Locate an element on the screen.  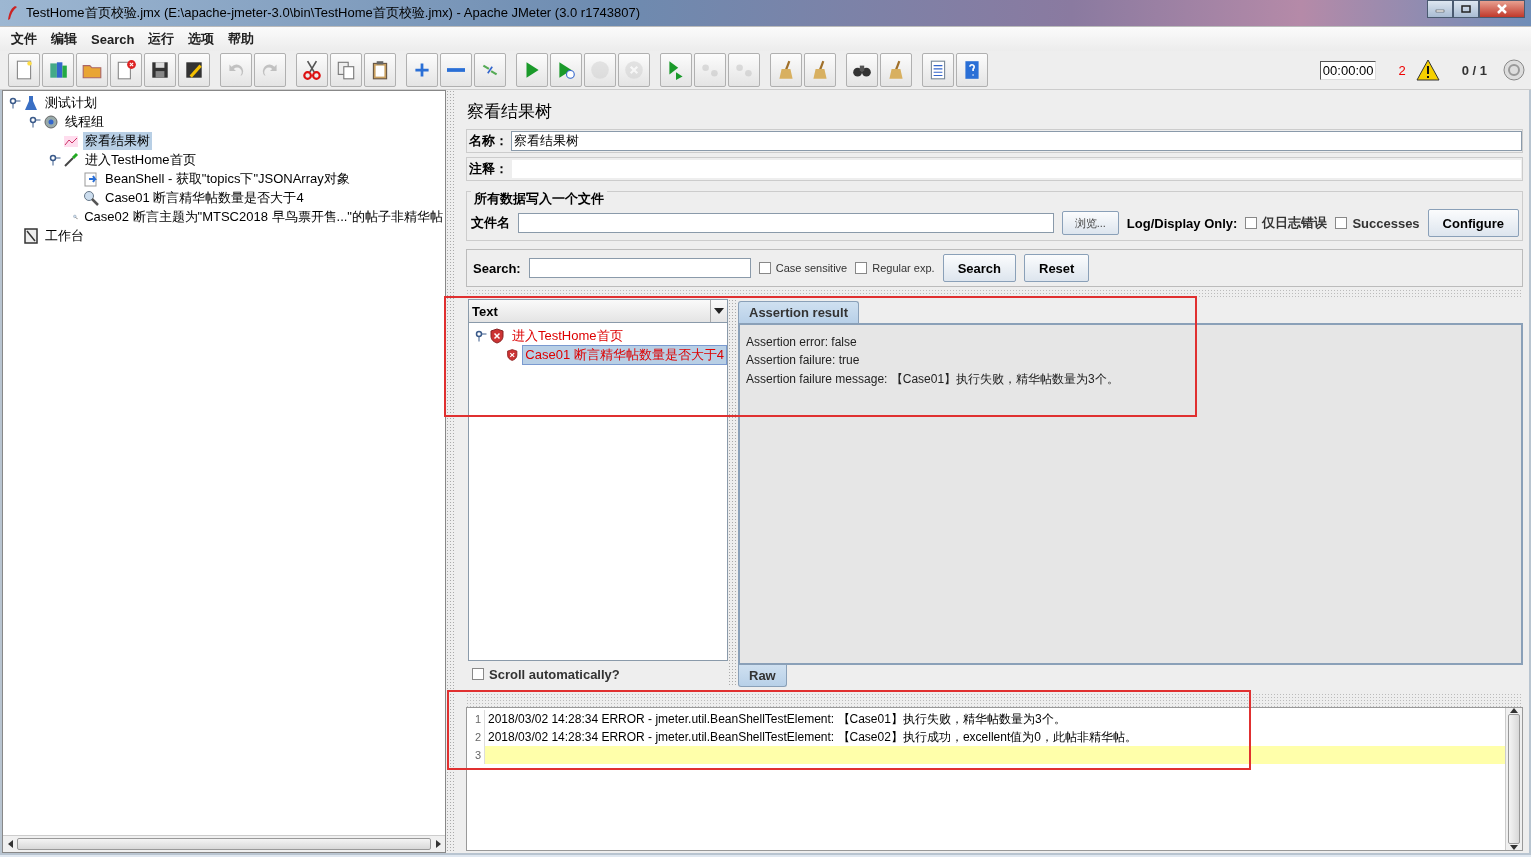
left-arrow-icon is located at coordinates (10, 844).